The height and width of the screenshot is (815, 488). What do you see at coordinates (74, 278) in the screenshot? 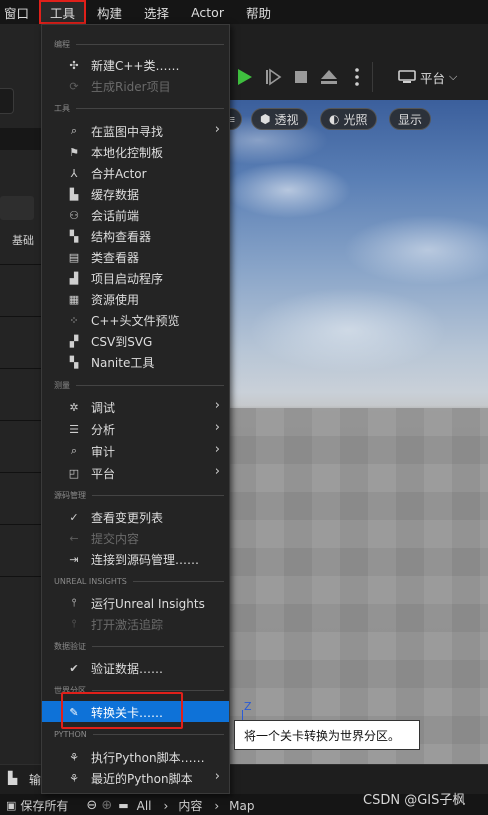
I see `launcher-icon: ▟` at bounding box center [74, 278].